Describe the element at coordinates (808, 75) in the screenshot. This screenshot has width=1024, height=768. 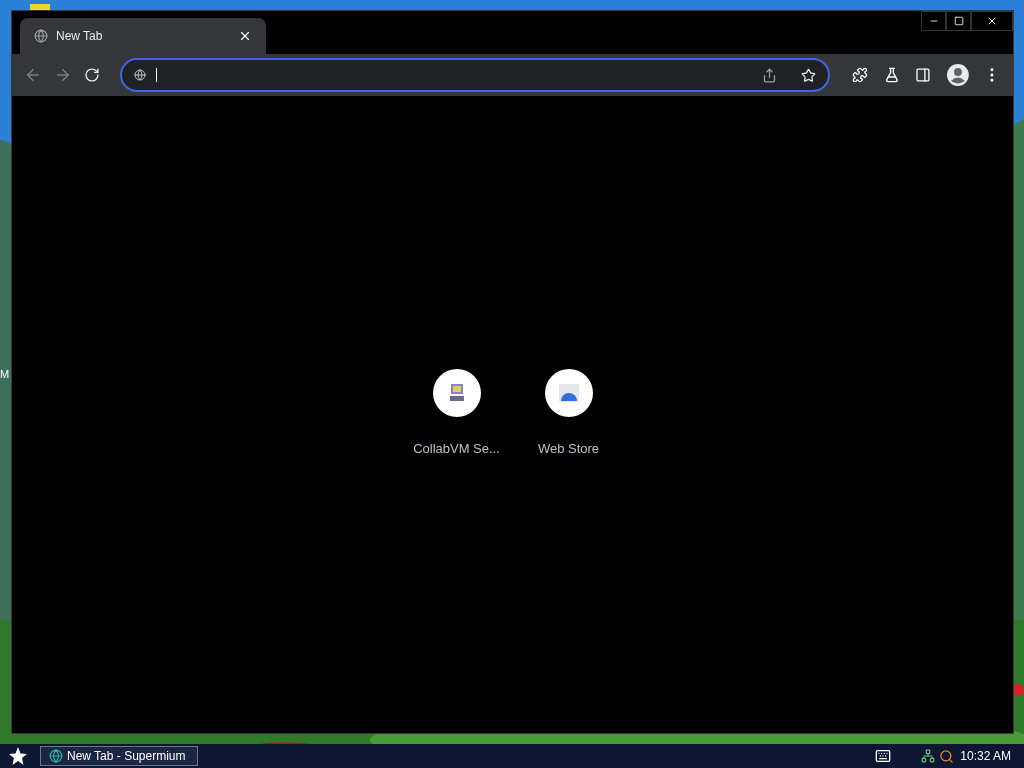
I see `bookmark-star-icon` at that location.